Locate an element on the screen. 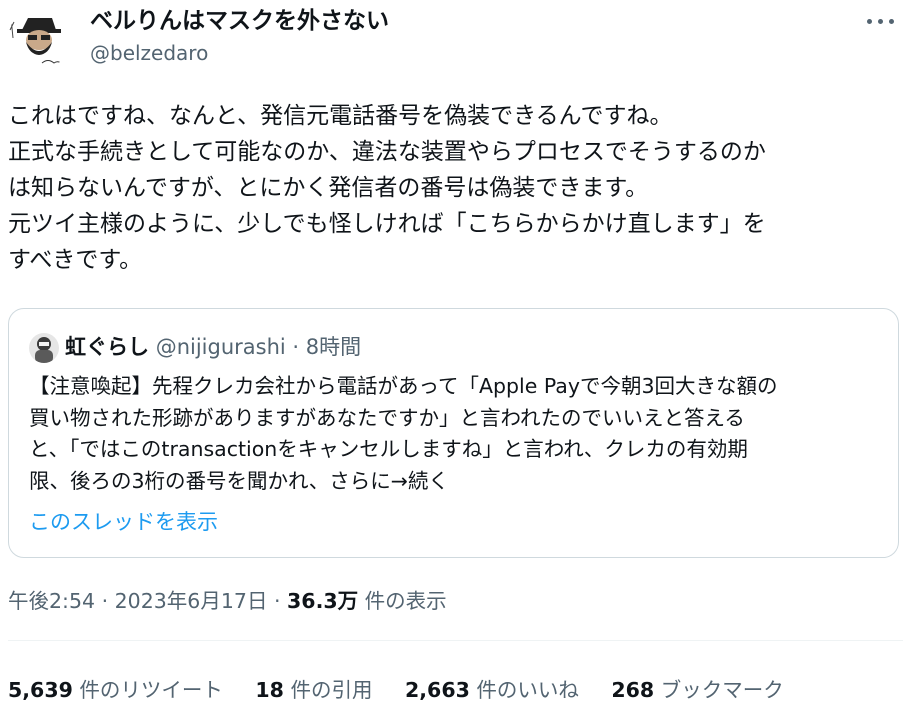  quoted-tweet-line: 買い物された形跡がありますがあなたですか」と言われたのでいいえと答える is located at coordinates (387, 417).